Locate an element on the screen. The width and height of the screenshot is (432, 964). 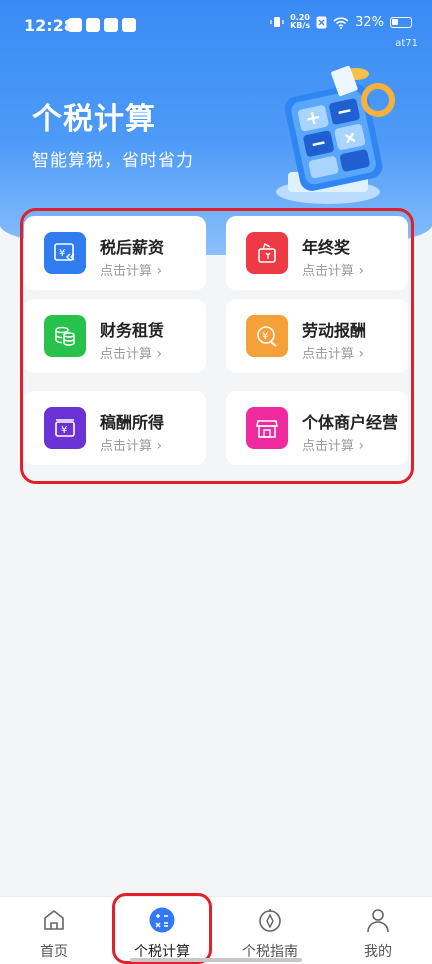
carrier-tag: at71 is located at coordinates (406, 43).